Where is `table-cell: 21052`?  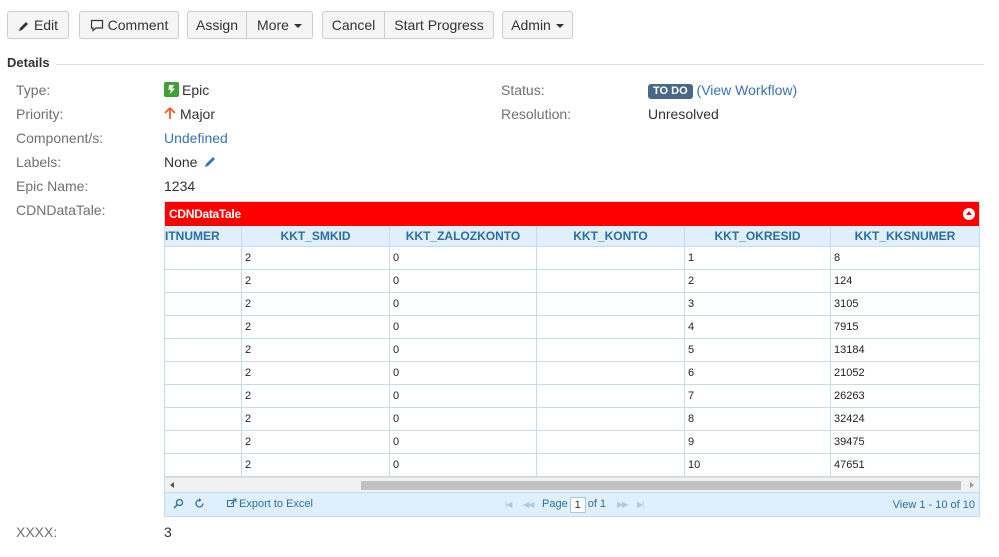 table-cell: 21052 is located at coordinates (849, 373).